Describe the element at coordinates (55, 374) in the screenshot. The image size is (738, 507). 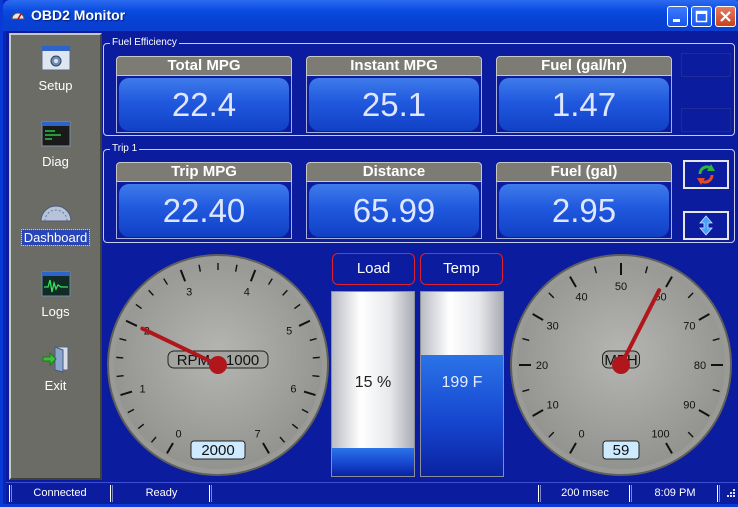
I see `sidebar-item-exit: Exit` at that location.